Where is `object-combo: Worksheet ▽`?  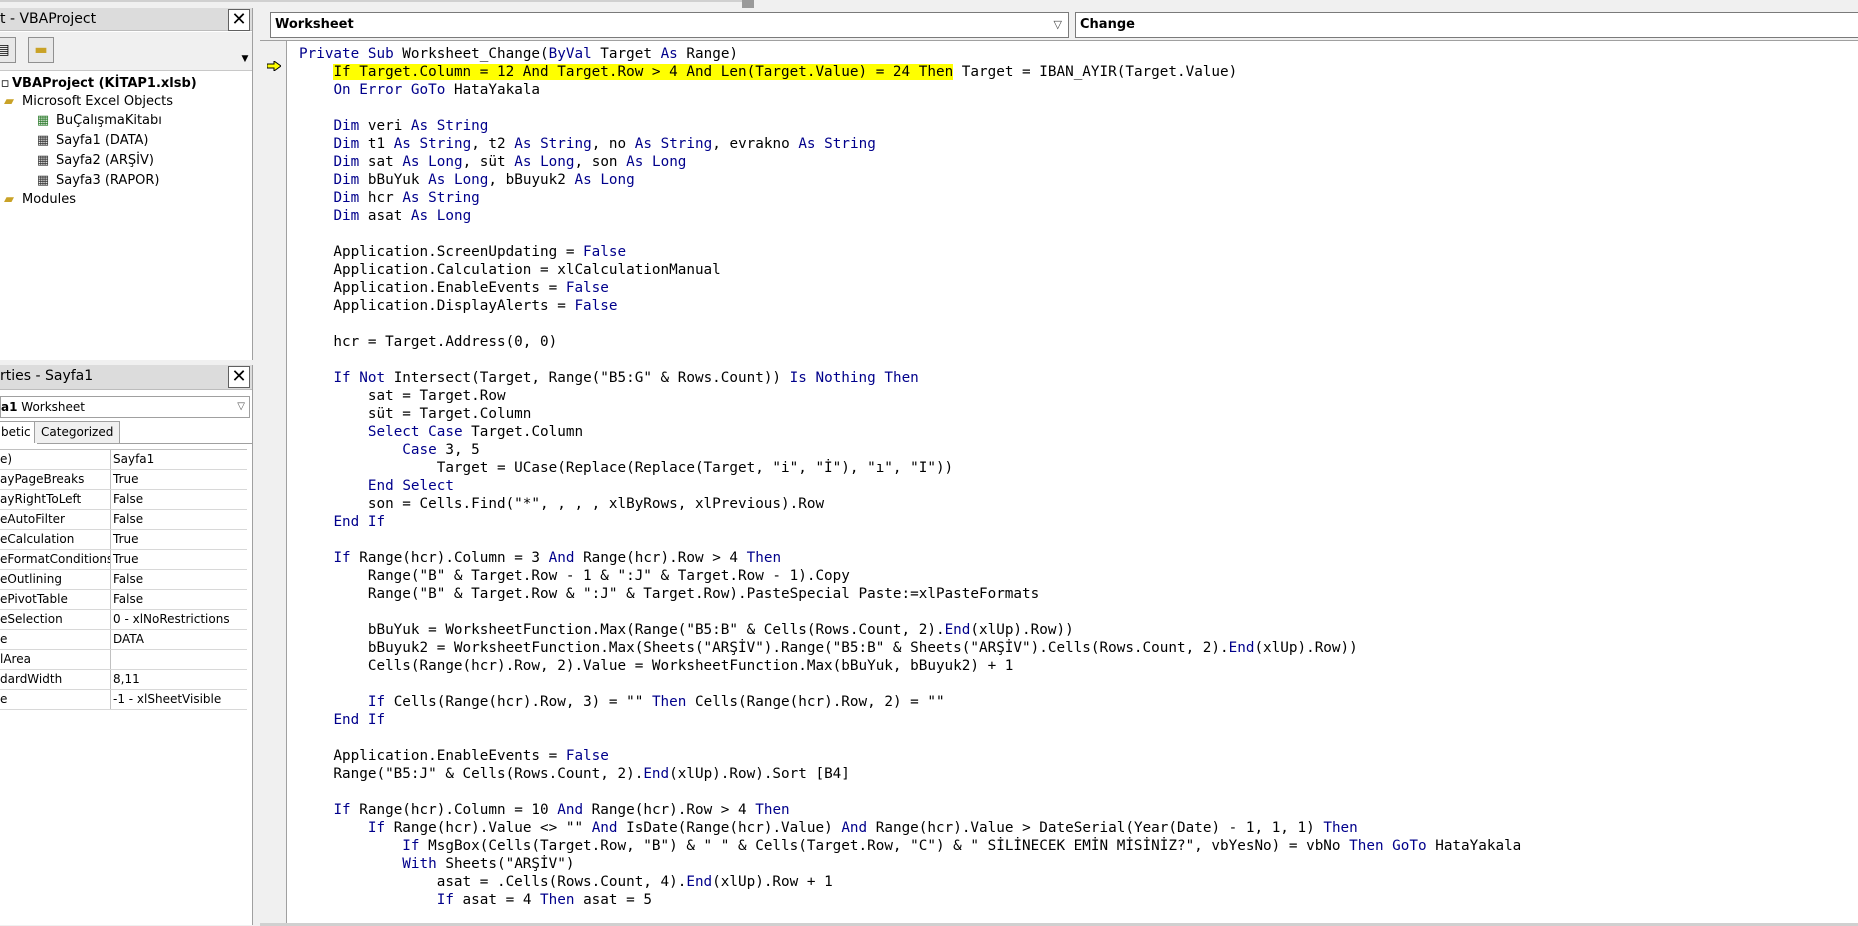
object-combo: Worksheet ▽ is located at coordinates (669, 25).